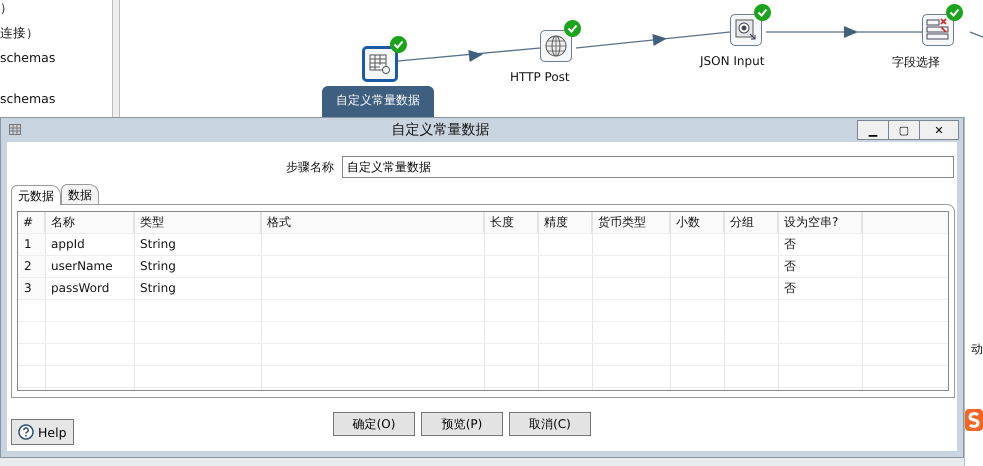  I want to click on column-header: 货币类型, so click(632, 222).